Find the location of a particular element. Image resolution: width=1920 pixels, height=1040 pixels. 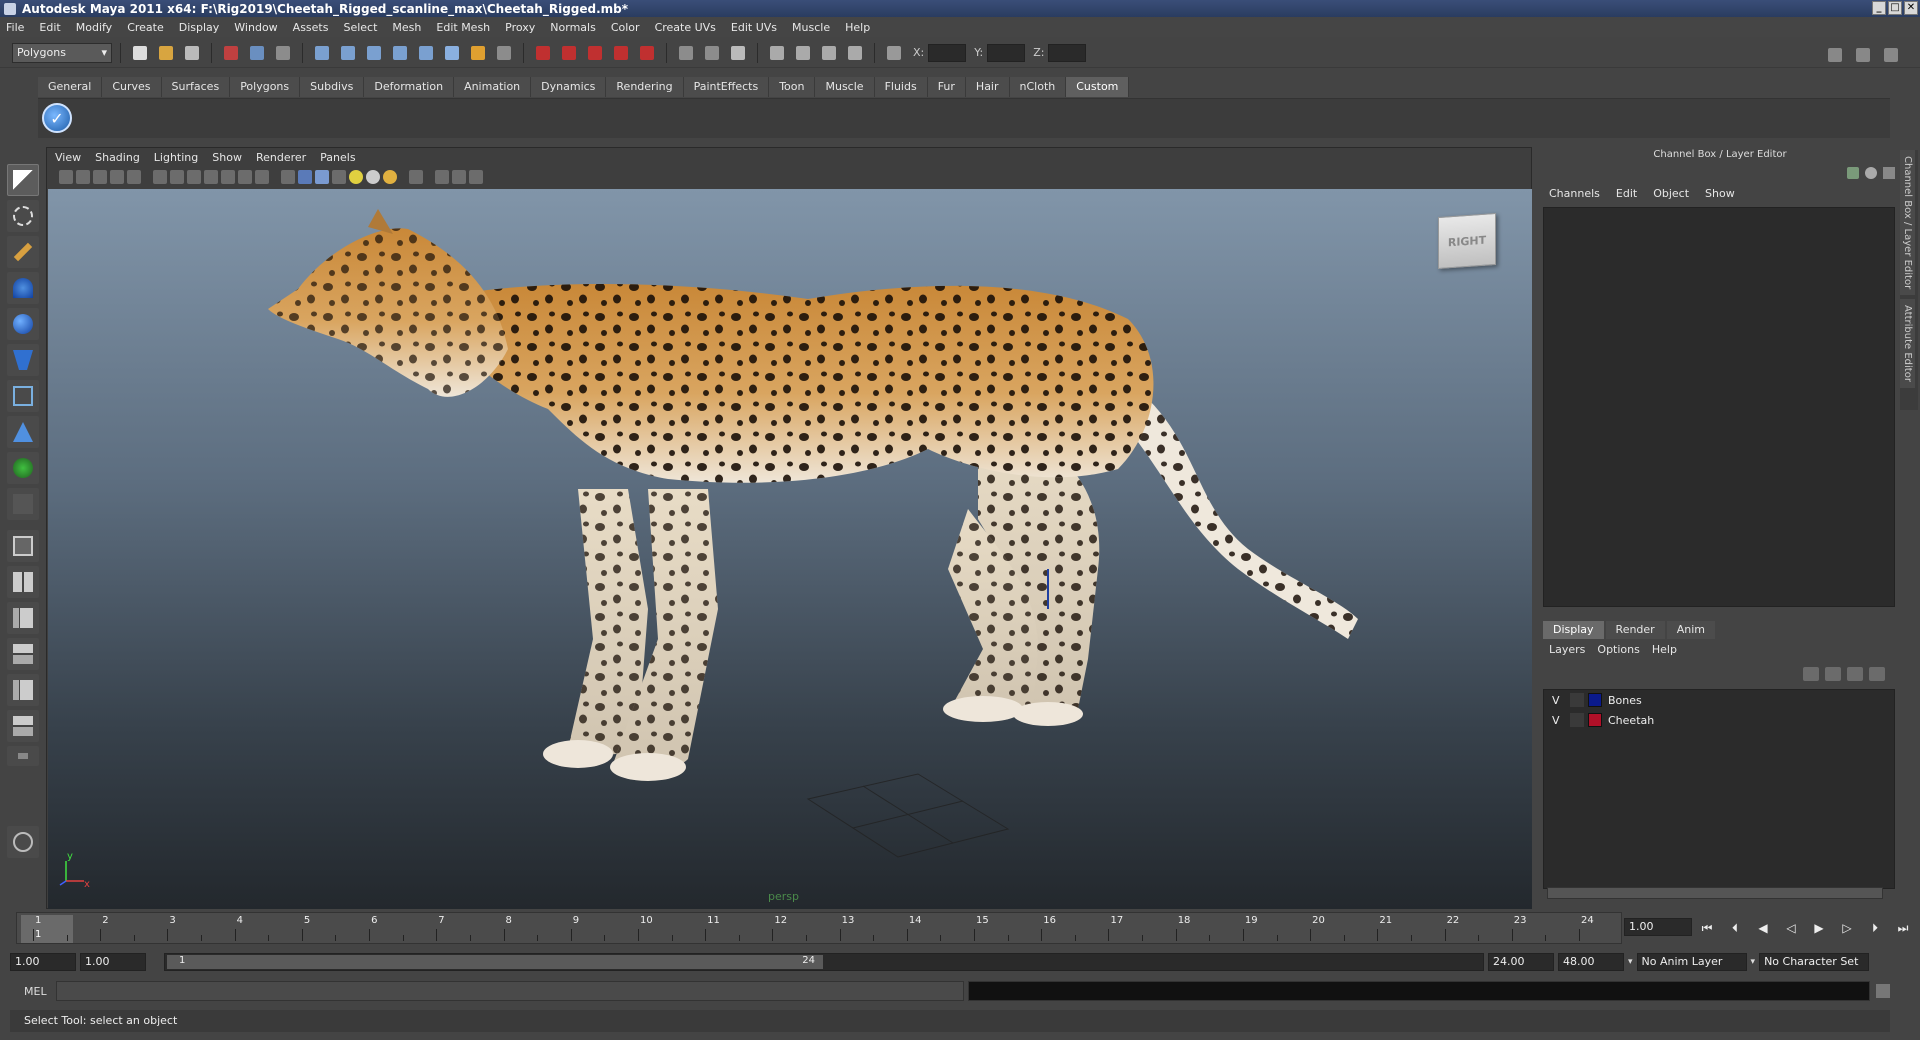

menu-help: Help is located at coordinates (857, 27).